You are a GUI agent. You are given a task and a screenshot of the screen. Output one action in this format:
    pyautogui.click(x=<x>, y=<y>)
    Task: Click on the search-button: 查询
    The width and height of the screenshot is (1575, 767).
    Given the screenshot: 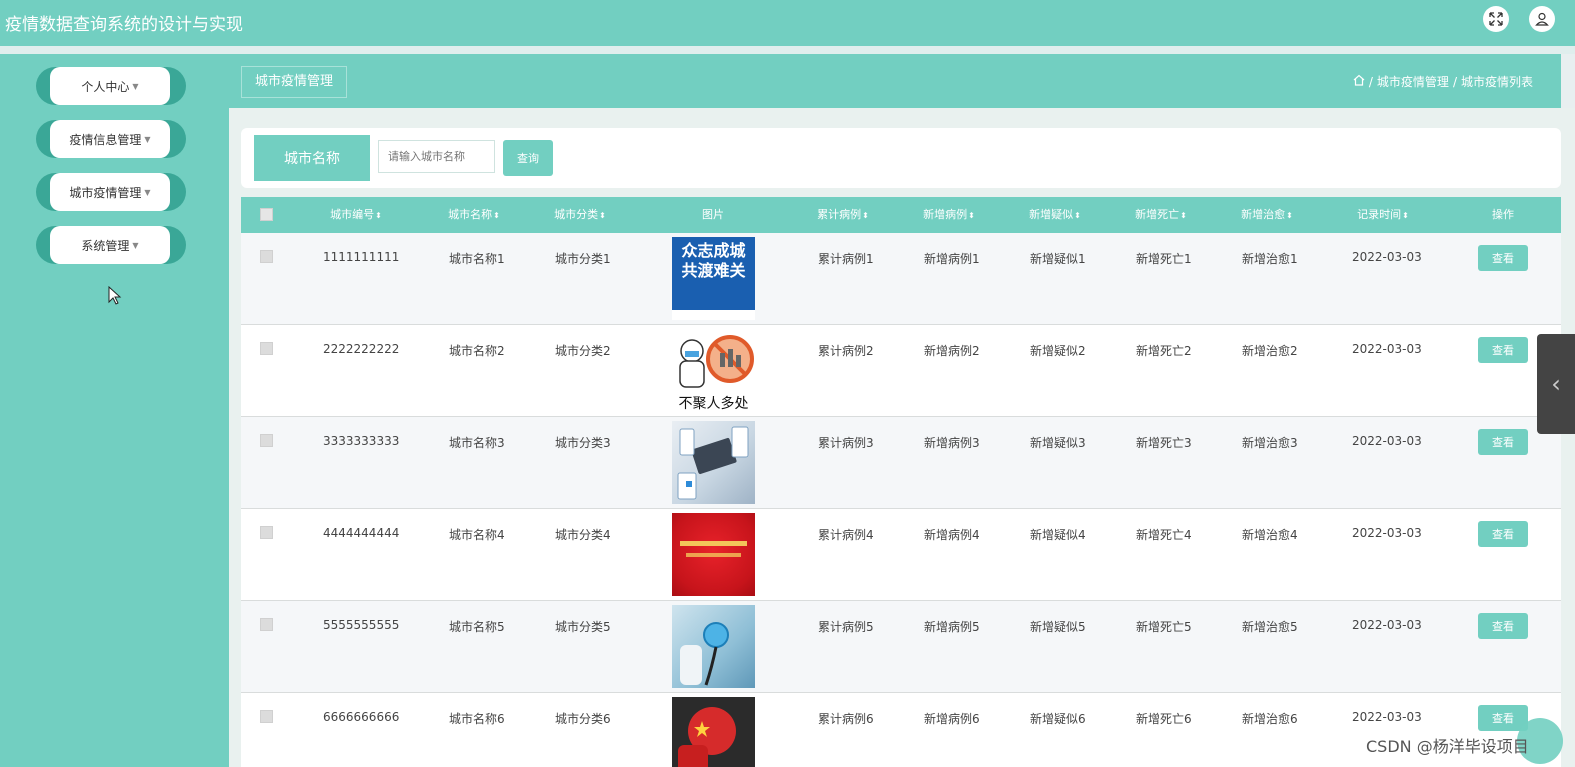 What is the action you would take?
    pyautogui.click(x=528, y=158)
    